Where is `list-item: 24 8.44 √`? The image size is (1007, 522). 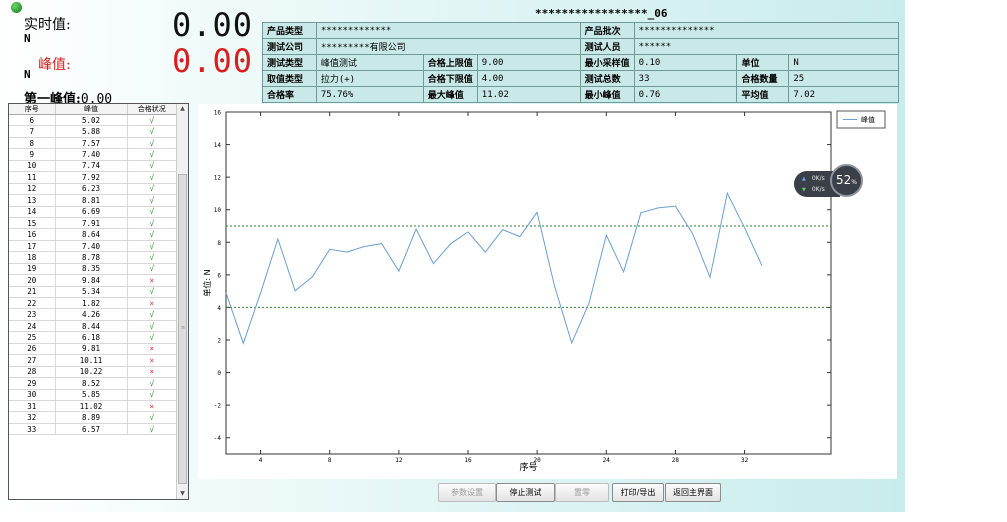
list-item: 24 8.44 √ is located at coordinates (92, 326).